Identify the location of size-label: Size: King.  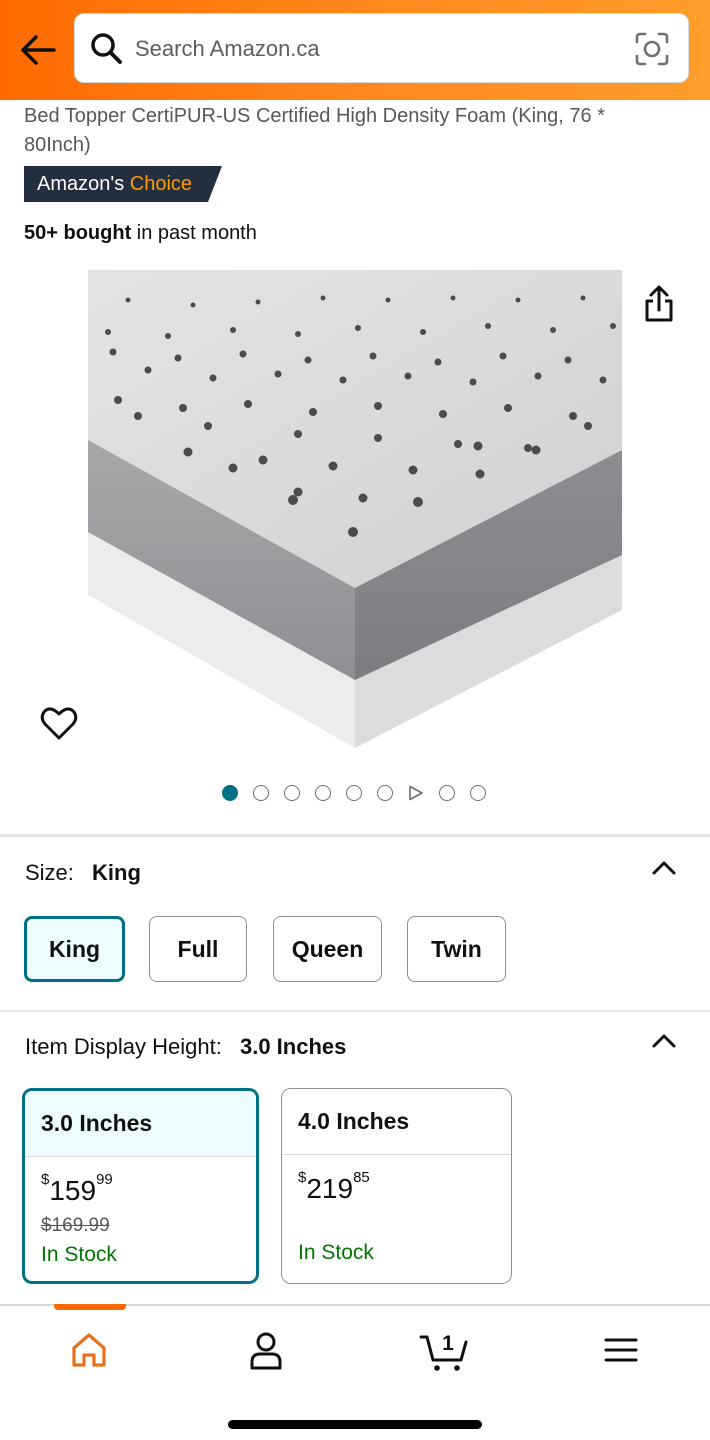
(83, 873).